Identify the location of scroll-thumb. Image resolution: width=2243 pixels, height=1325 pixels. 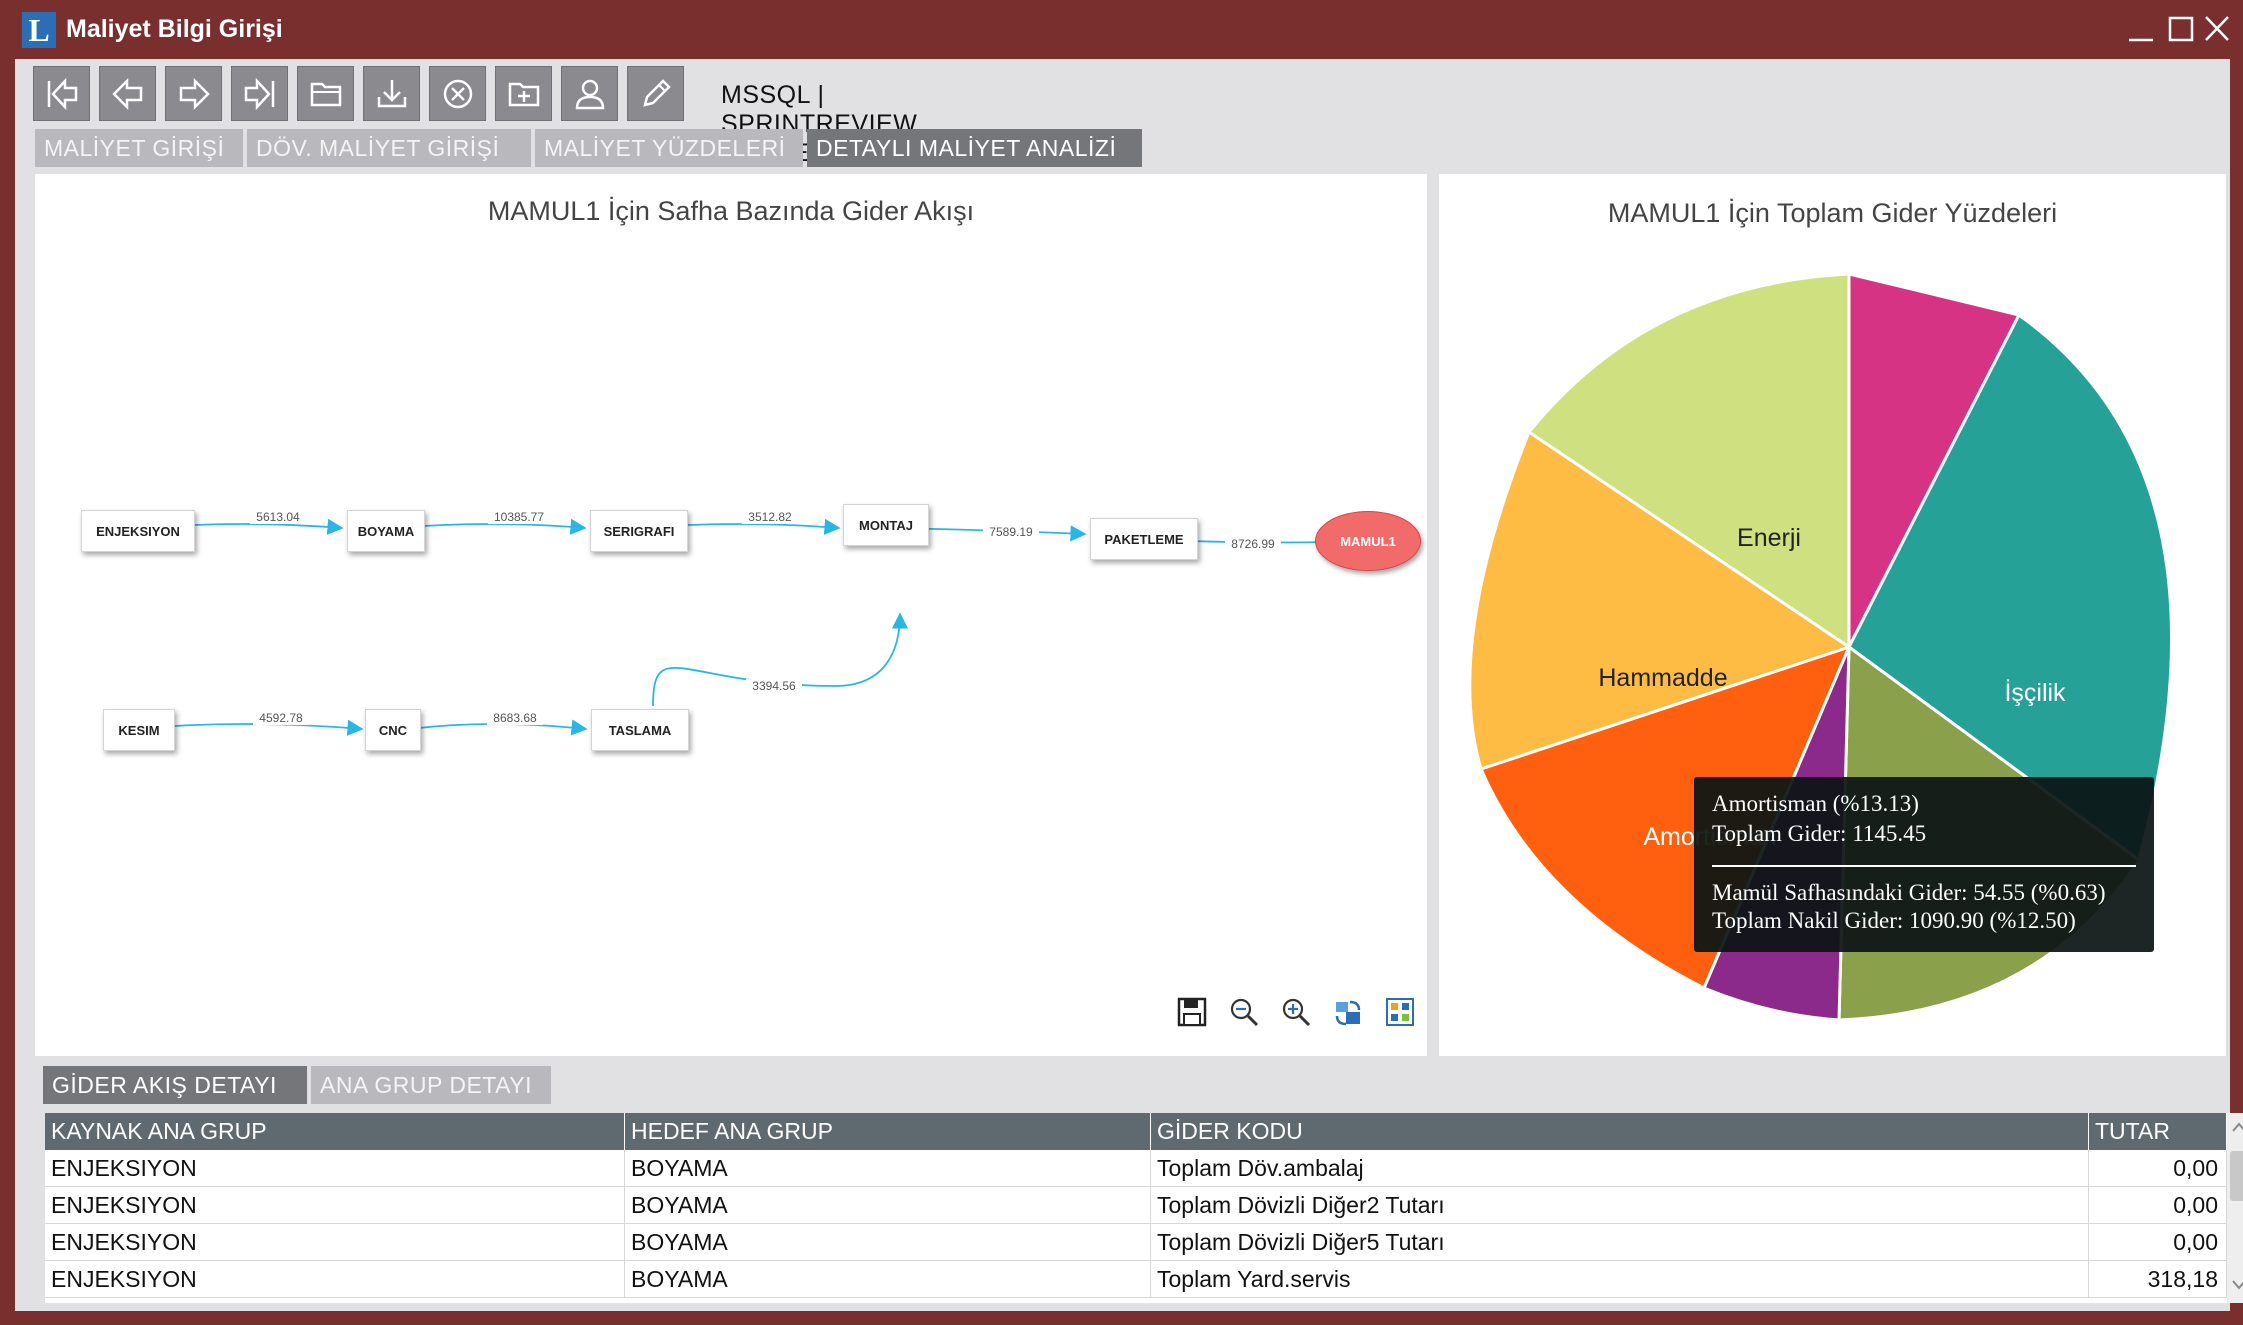
(2236, 1176).